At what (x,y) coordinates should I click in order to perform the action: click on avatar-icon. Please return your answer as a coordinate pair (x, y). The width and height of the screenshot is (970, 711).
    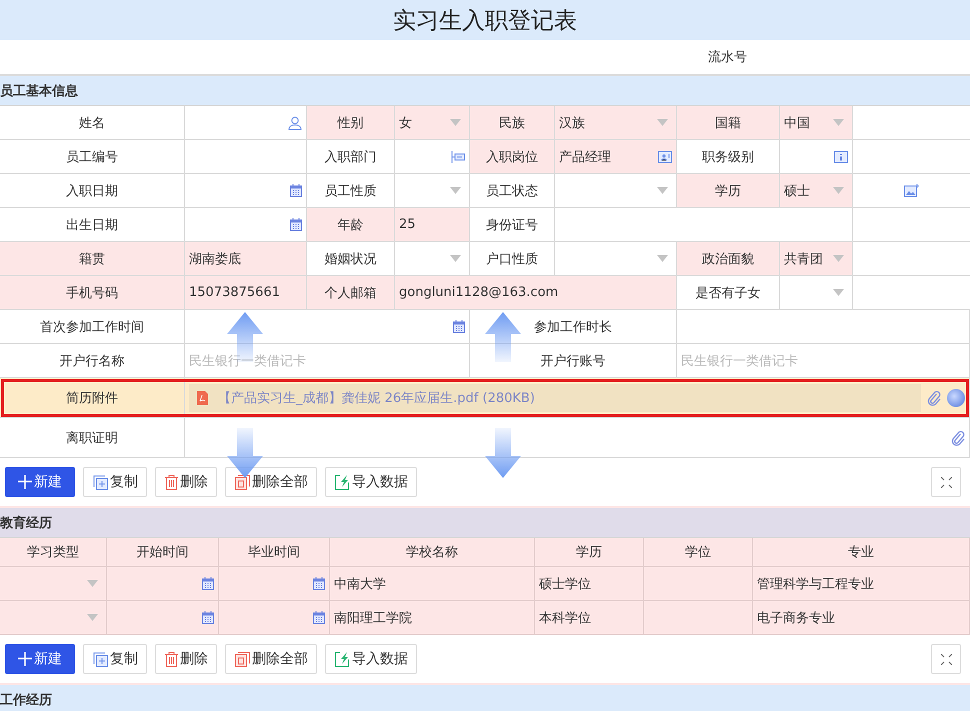
    Looking at the image, I should click on (956, 397).